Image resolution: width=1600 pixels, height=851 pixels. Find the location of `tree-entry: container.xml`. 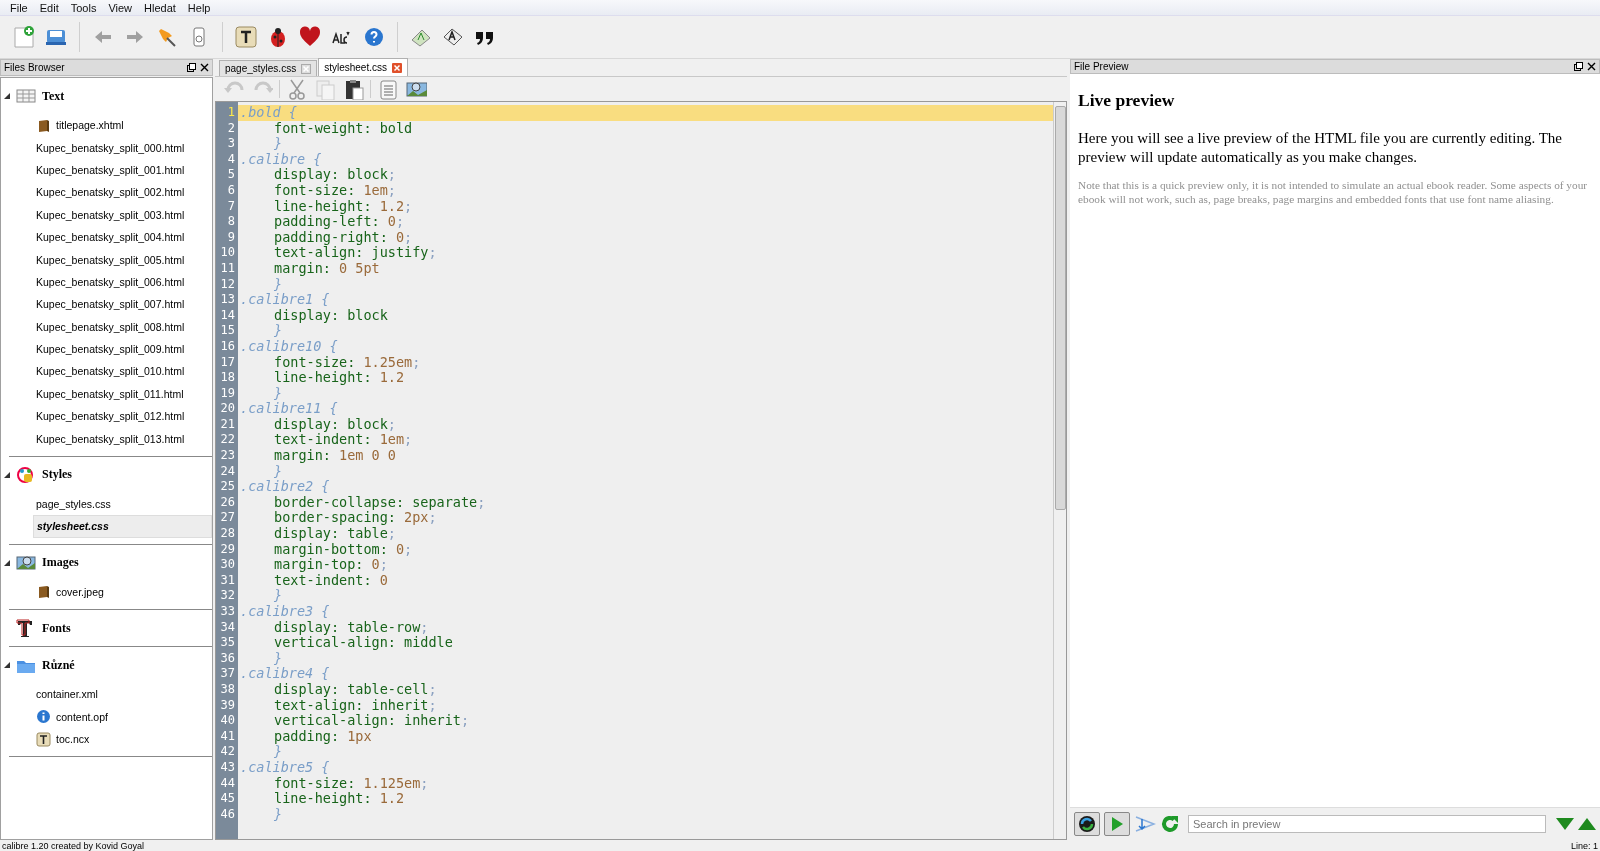

tree-entry: container.xml is located at coordinates (122, 694).